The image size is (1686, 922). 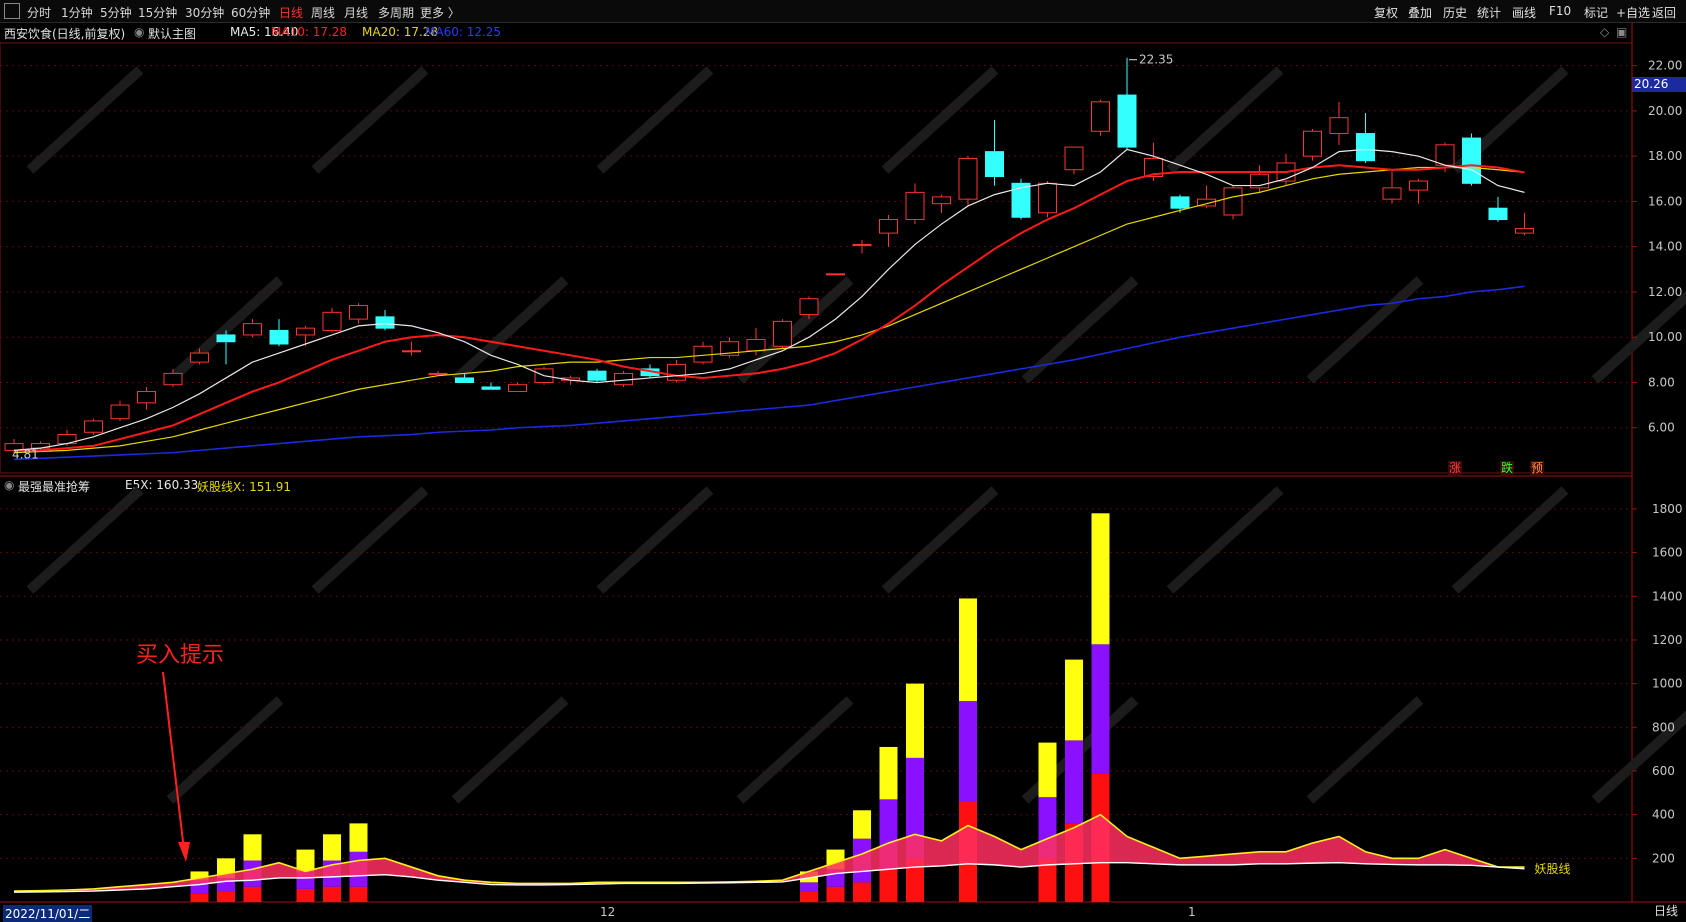 I want to click on period-mode-label: 日线, so click(x=1666, y=910).